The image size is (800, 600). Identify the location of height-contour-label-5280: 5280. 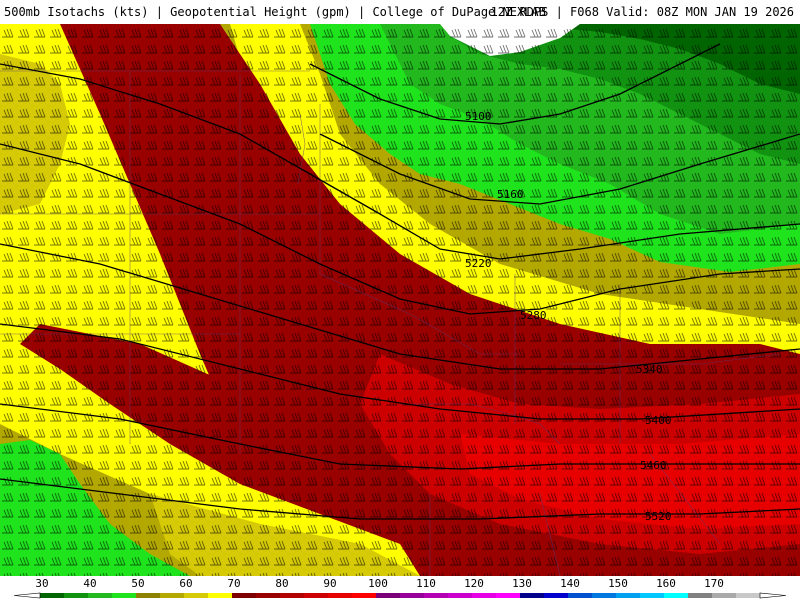
(533, 315).